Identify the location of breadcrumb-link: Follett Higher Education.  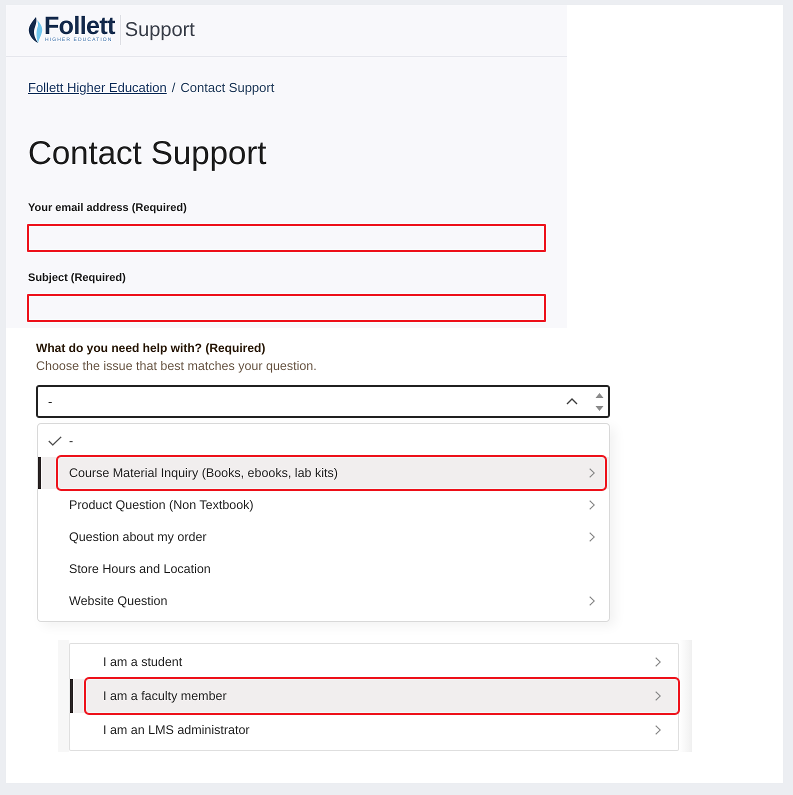
(97, 87).